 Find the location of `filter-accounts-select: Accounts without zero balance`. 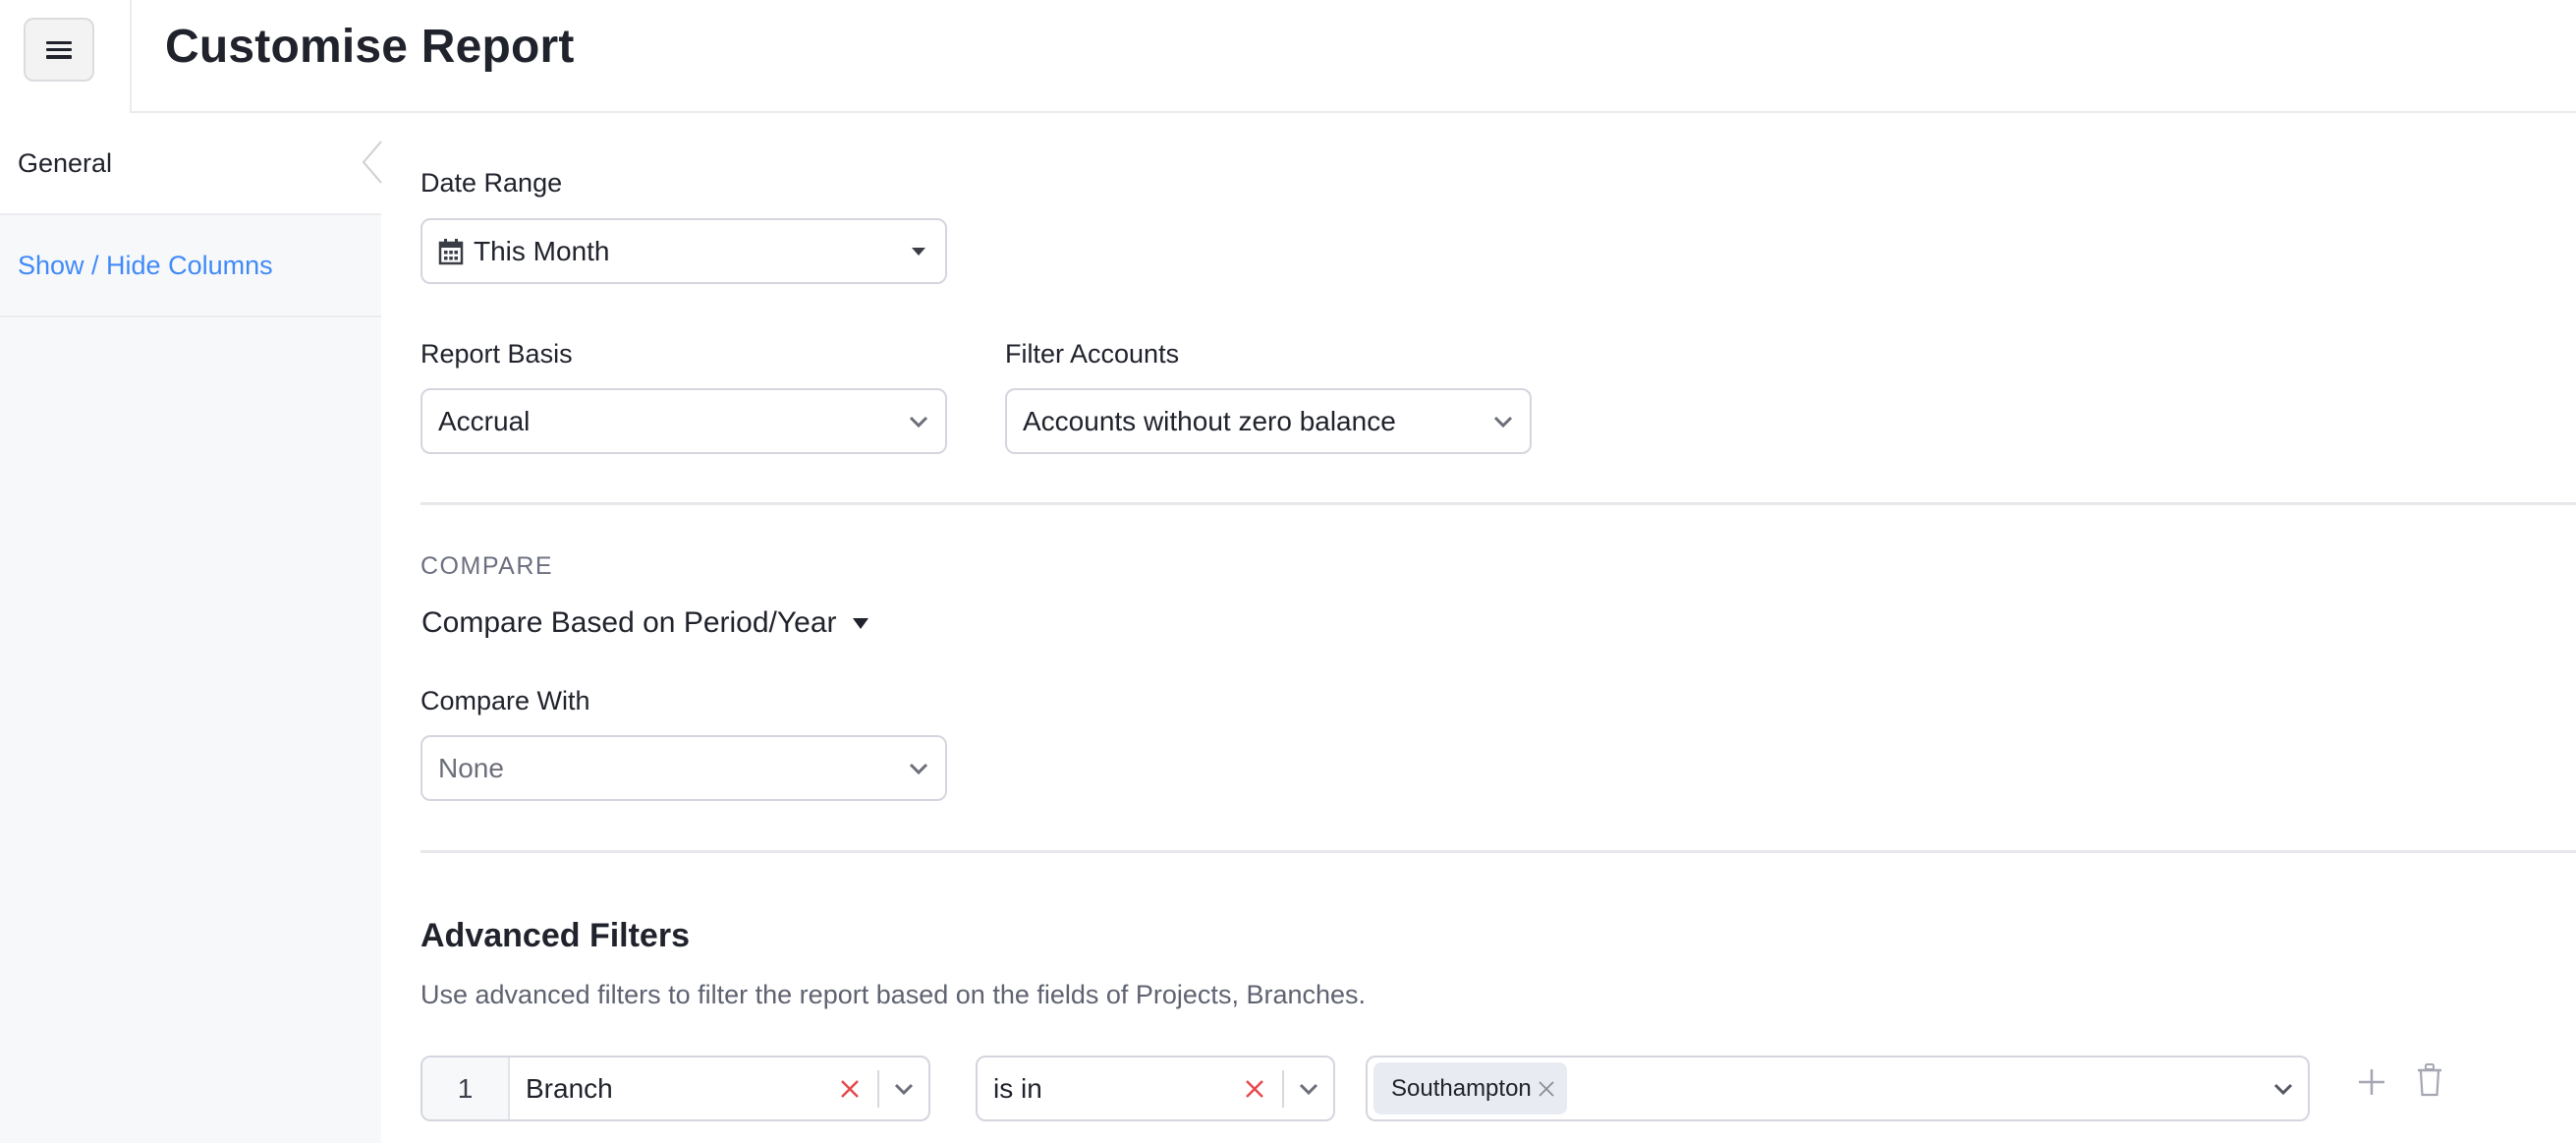

filter-accounts-select: Accounts without zero balance is located at coordinates (1268, 421).